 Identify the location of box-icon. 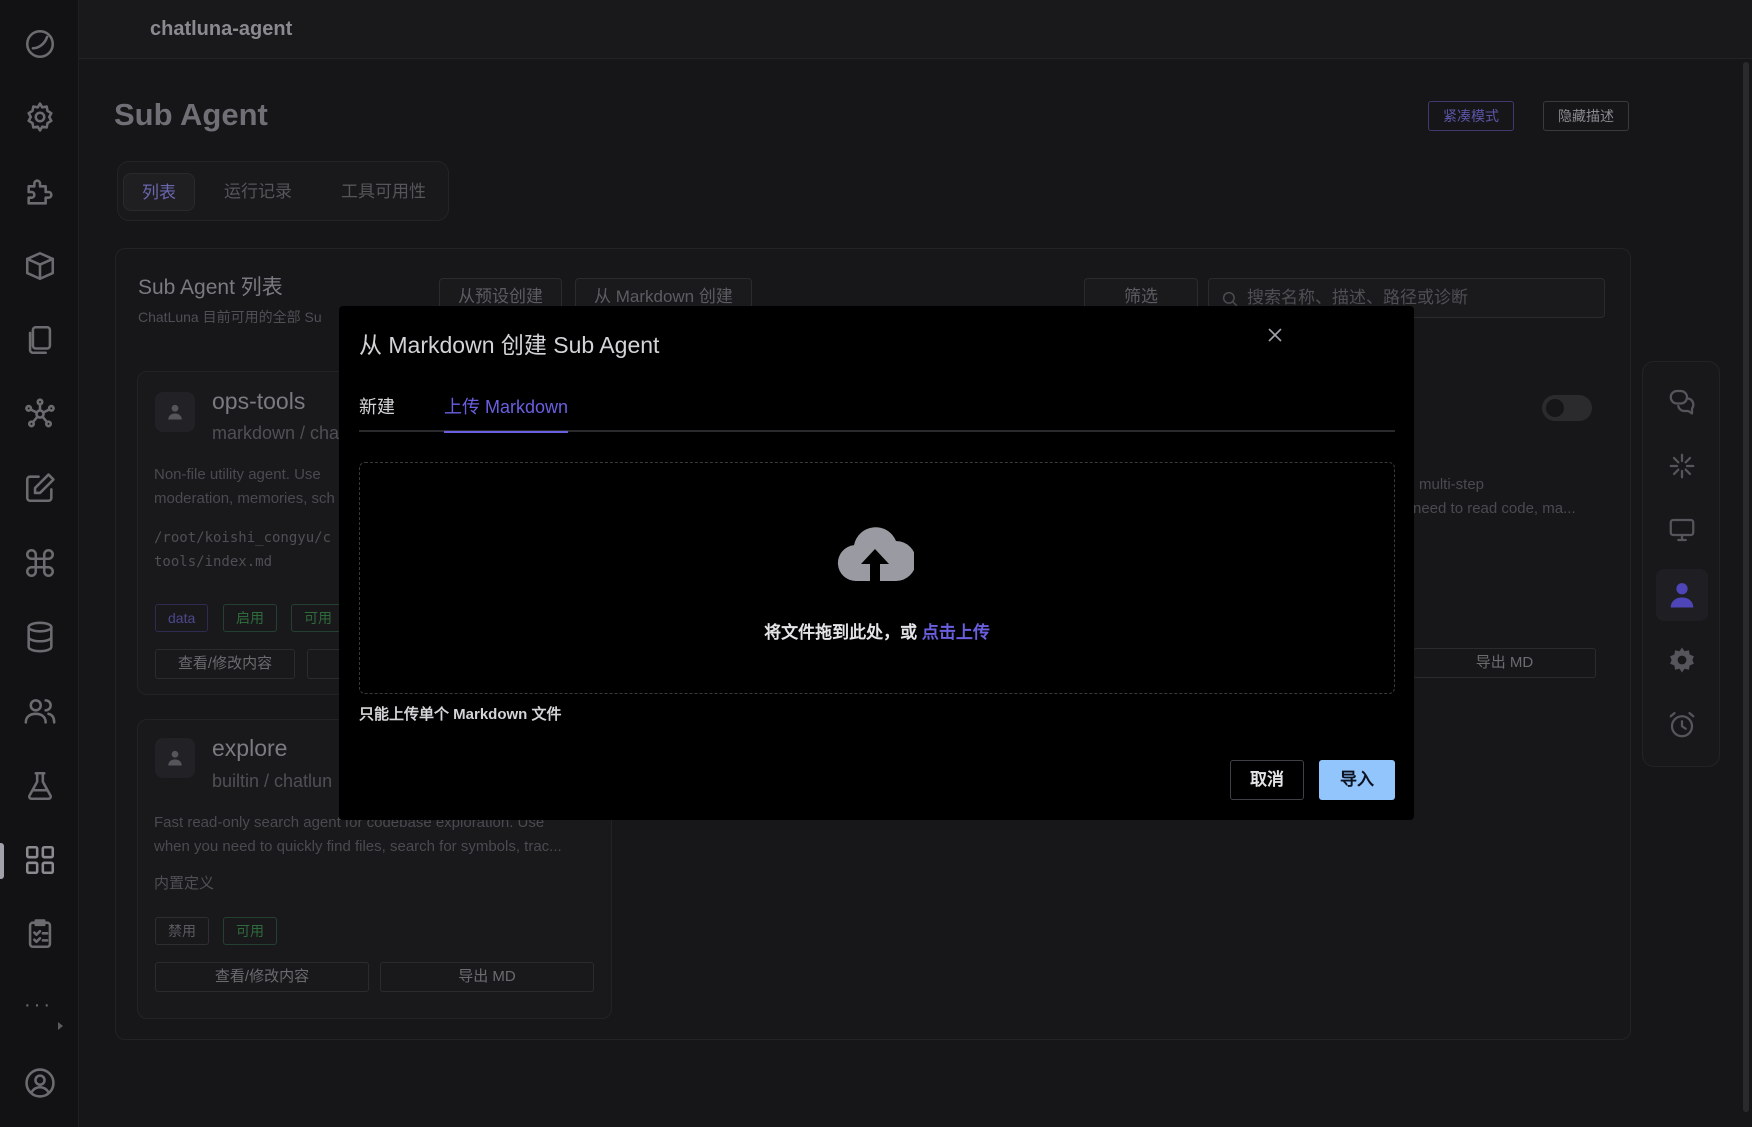
(40, 266).